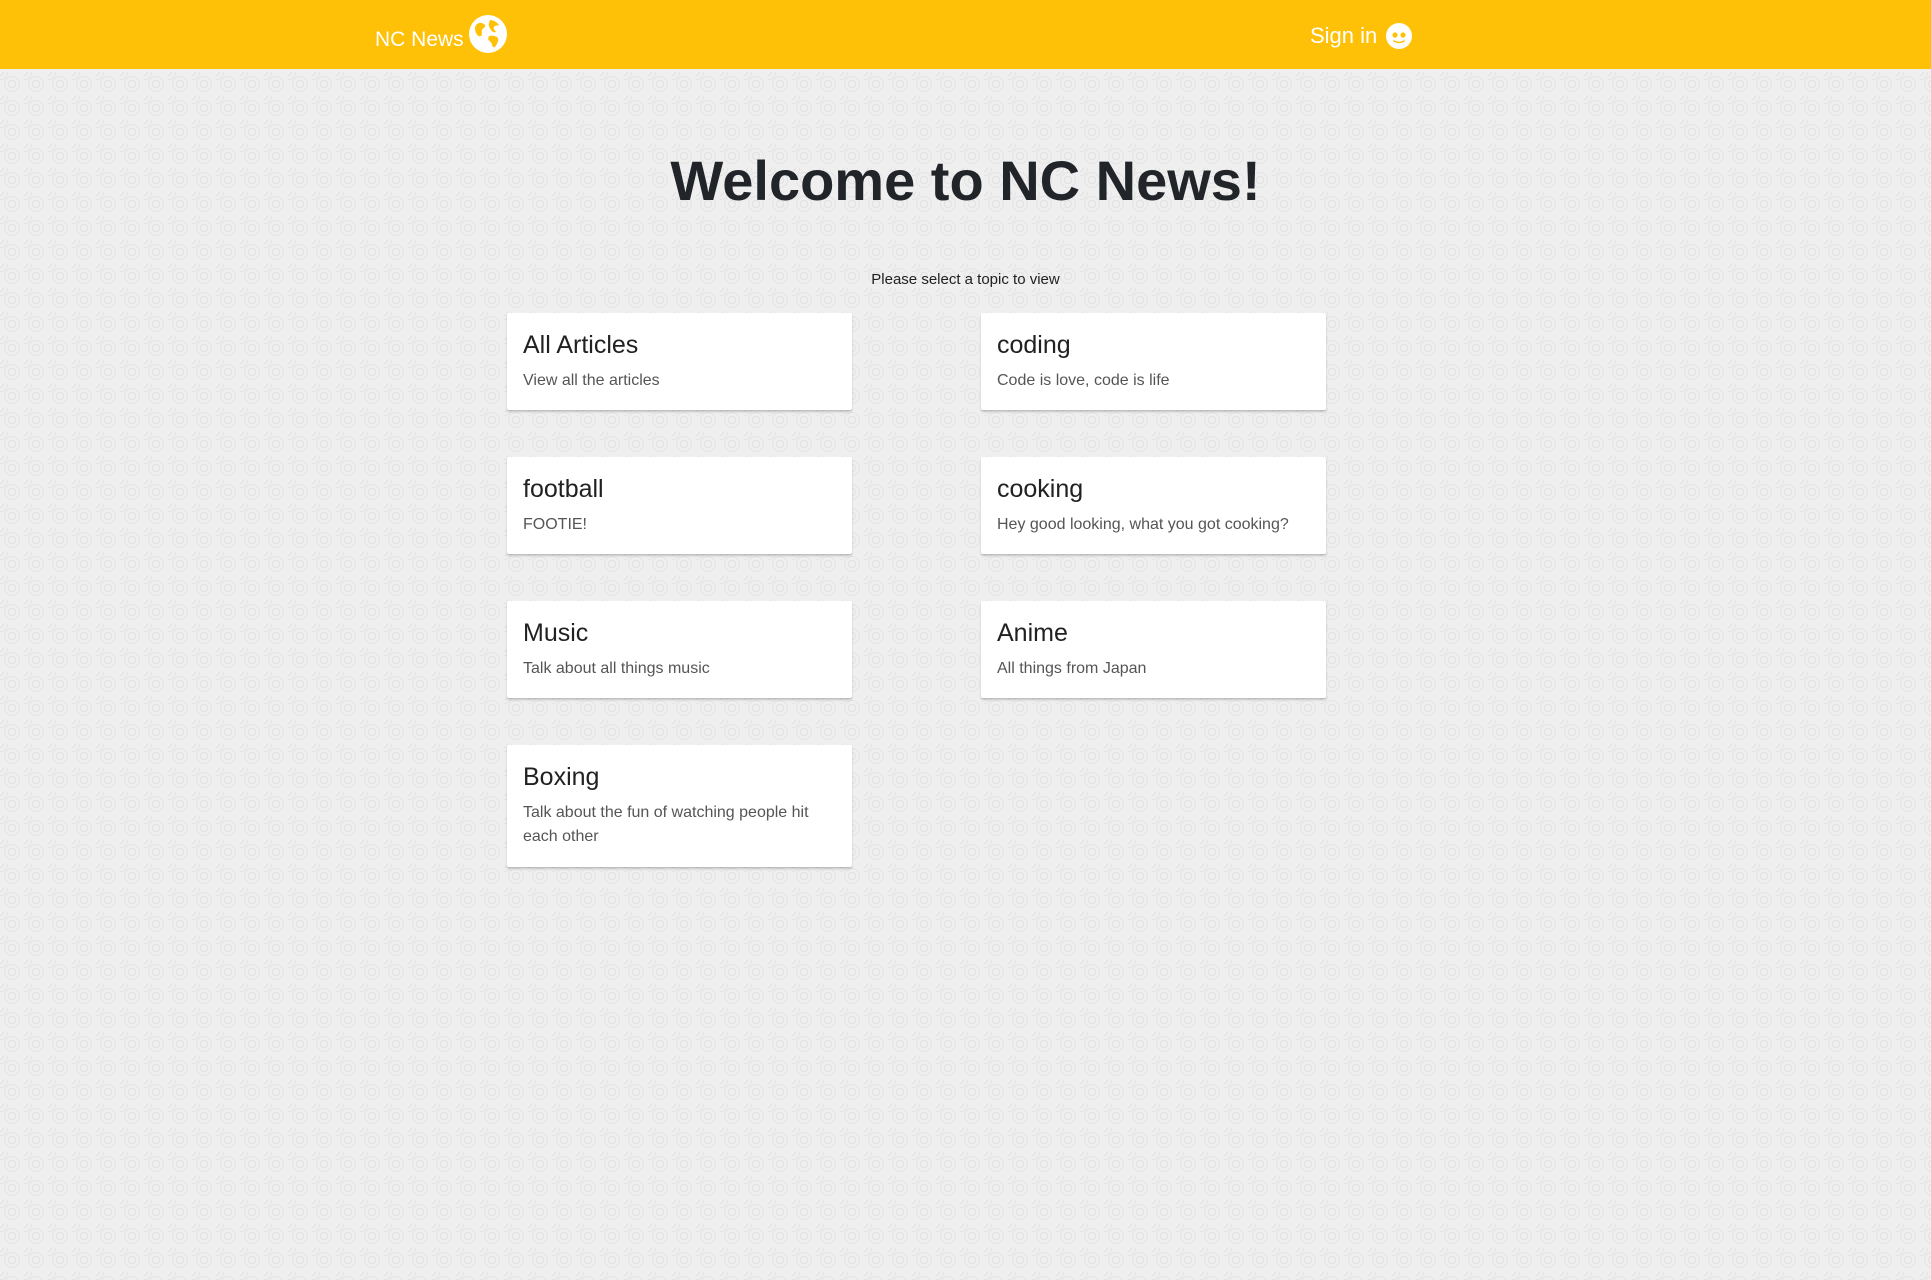  What do you see at coordinates (1034, 345) in the screenshot?
I see `topic-title: coding` at bounding box center [1034, 345].